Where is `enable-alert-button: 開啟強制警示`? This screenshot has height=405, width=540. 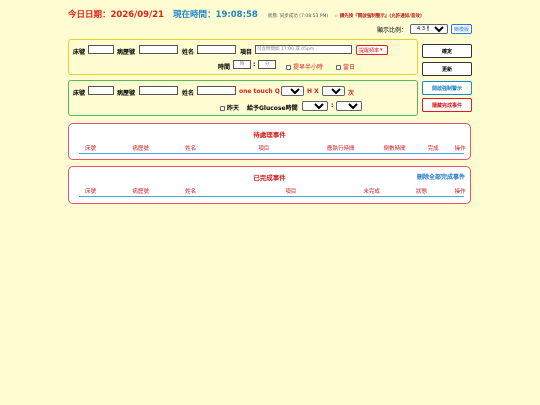
enable-alert-button: 開啟強制警示 is located at coordinates (447, 88).